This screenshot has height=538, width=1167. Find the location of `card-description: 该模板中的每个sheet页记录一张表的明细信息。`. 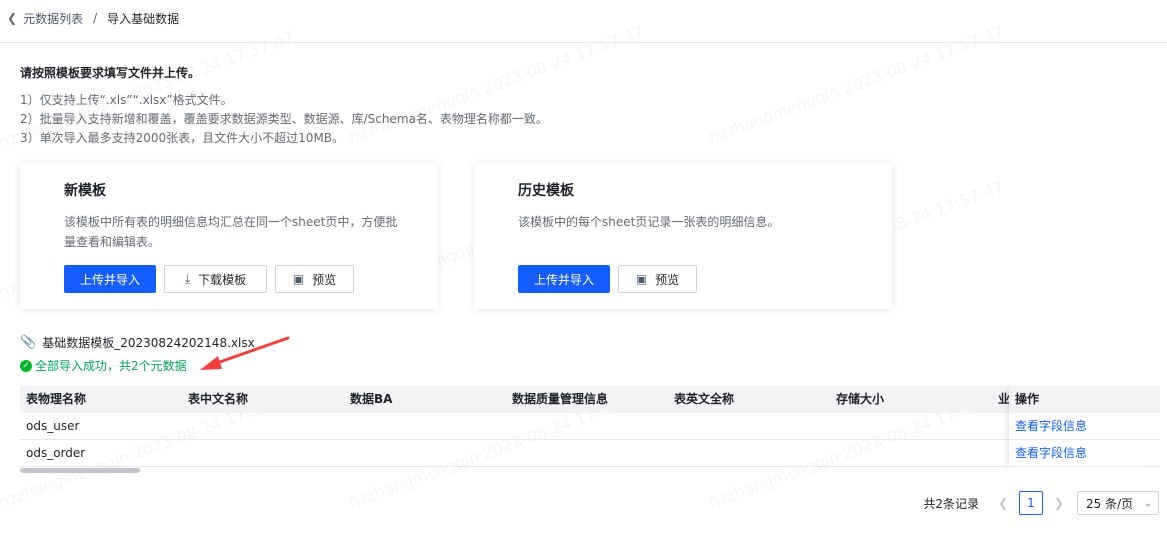

card-description: 该模板中的每个sheet页记录一张表的明细信息。 is located at coordinates (649, 222).